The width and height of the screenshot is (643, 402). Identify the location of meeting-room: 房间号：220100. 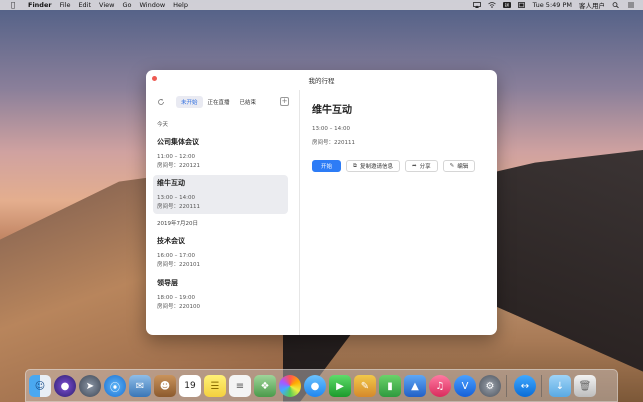
(178, 306).